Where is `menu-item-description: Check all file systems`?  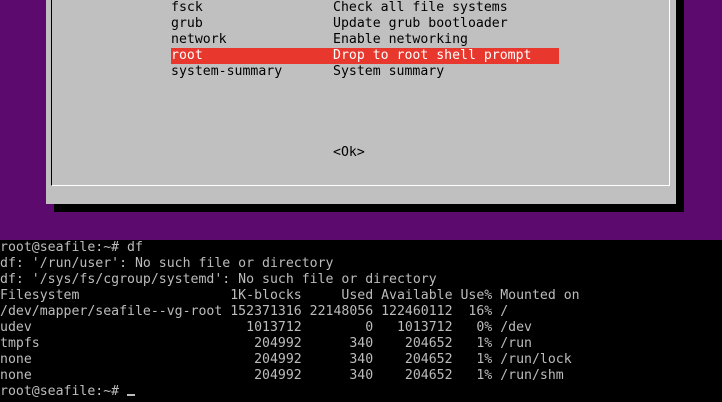 menu-item-description: Check all file systems is located at coordinates (420, 7).